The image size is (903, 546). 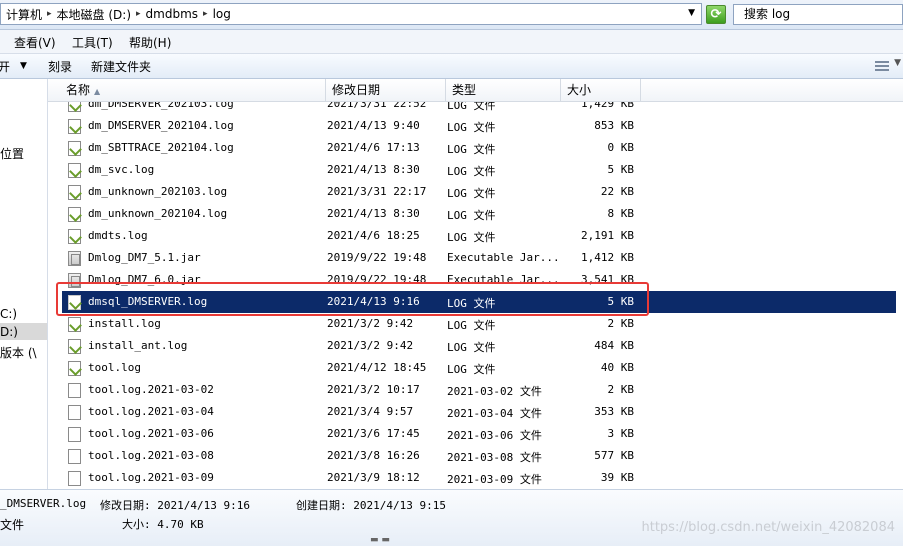 What do you see at coordinates (9, 332) in the screenshot?
I see `nav-item-drive-d: D:)` at bounding box center [9, 332].